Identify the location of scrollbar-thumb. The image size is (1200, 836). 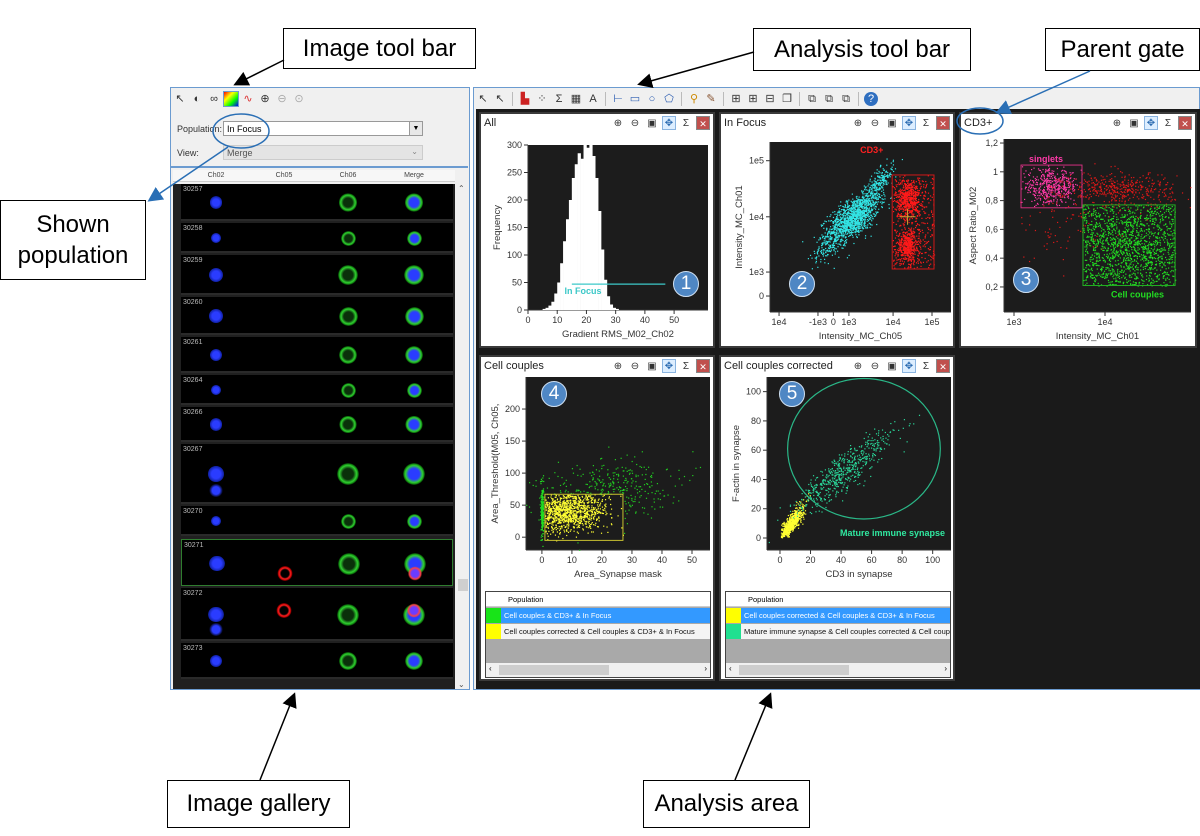
(463, 585).